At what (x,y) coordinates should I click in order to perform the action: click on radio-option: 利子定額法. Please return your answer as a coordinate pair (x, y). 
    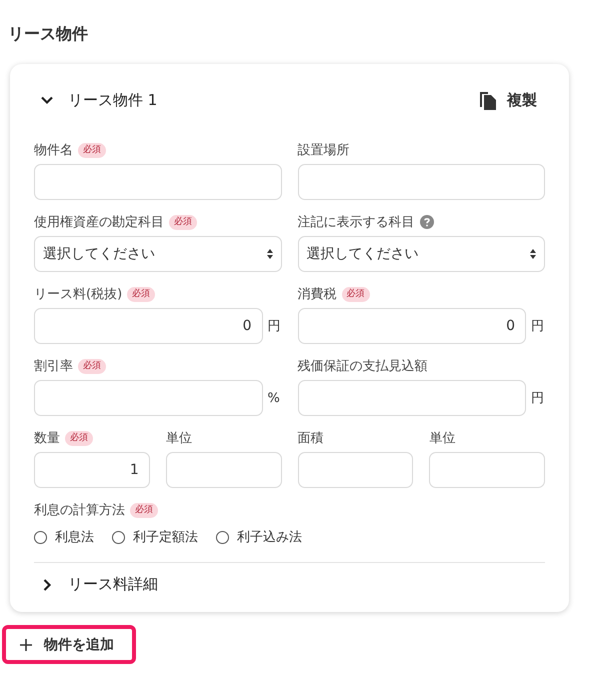
    Looking at the image, I should click on (155, 537).